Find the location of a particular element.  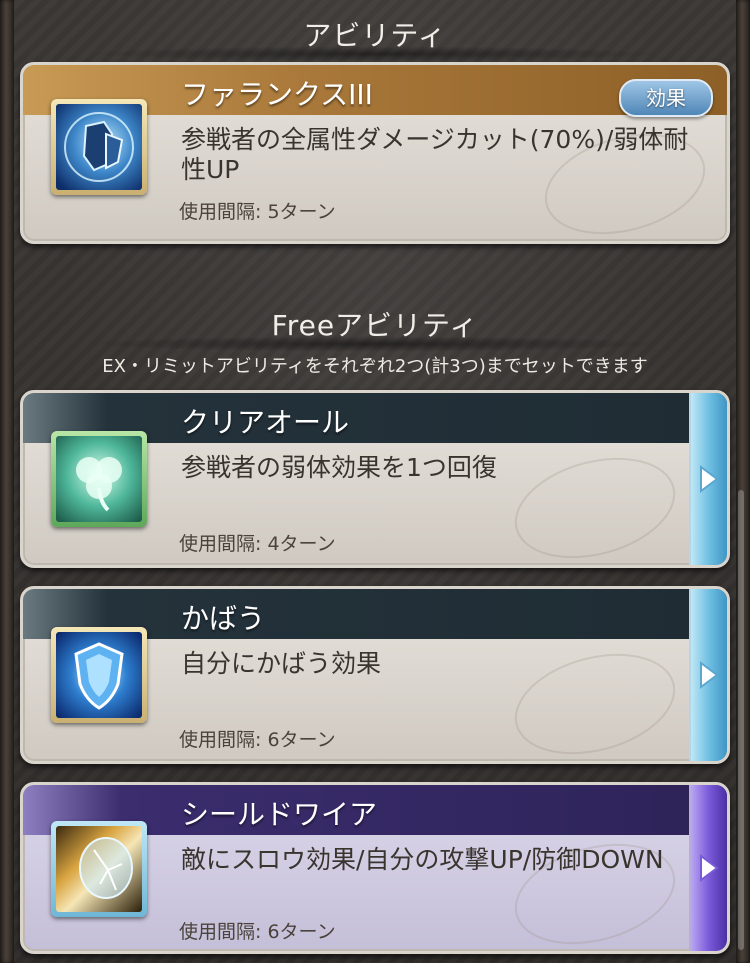

ability-name: かばう is located at coordinates (223, 618).